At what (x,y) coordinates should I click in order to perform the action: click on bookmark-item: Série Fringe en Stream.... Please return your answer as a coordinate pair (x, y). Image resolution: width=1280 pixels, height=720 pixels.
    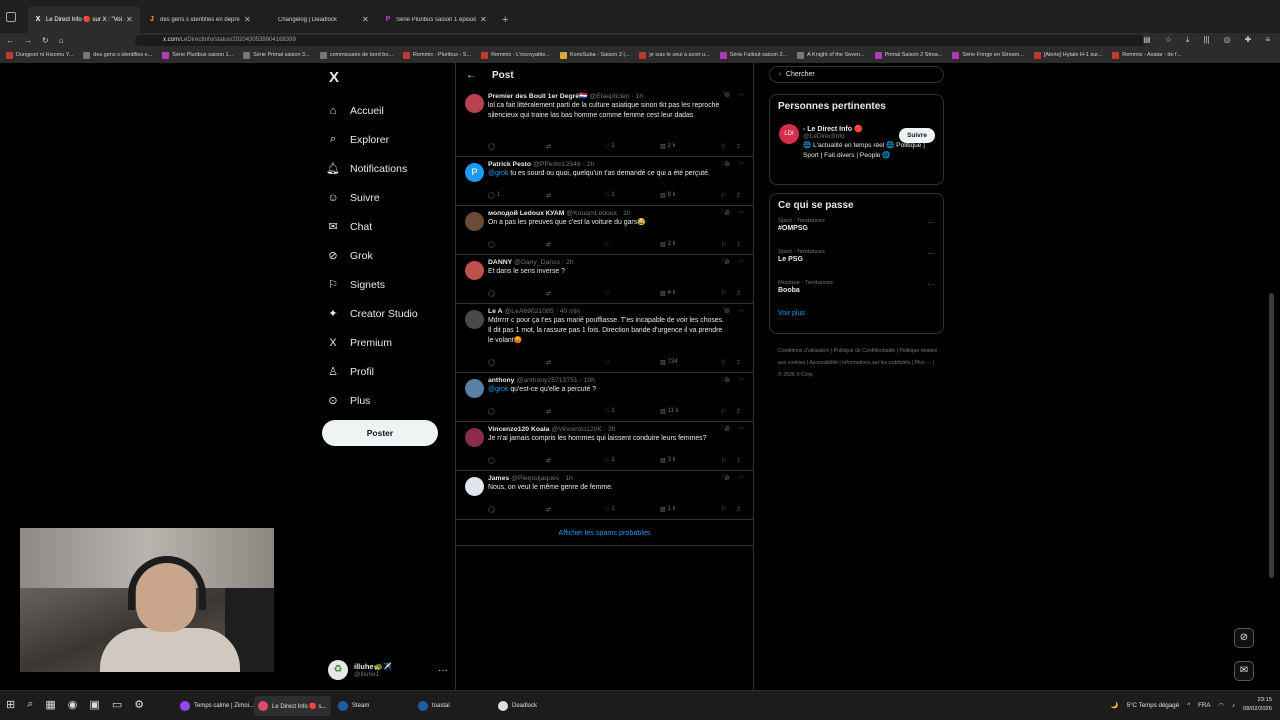
    Looking at the image, I should click on (988, 55).